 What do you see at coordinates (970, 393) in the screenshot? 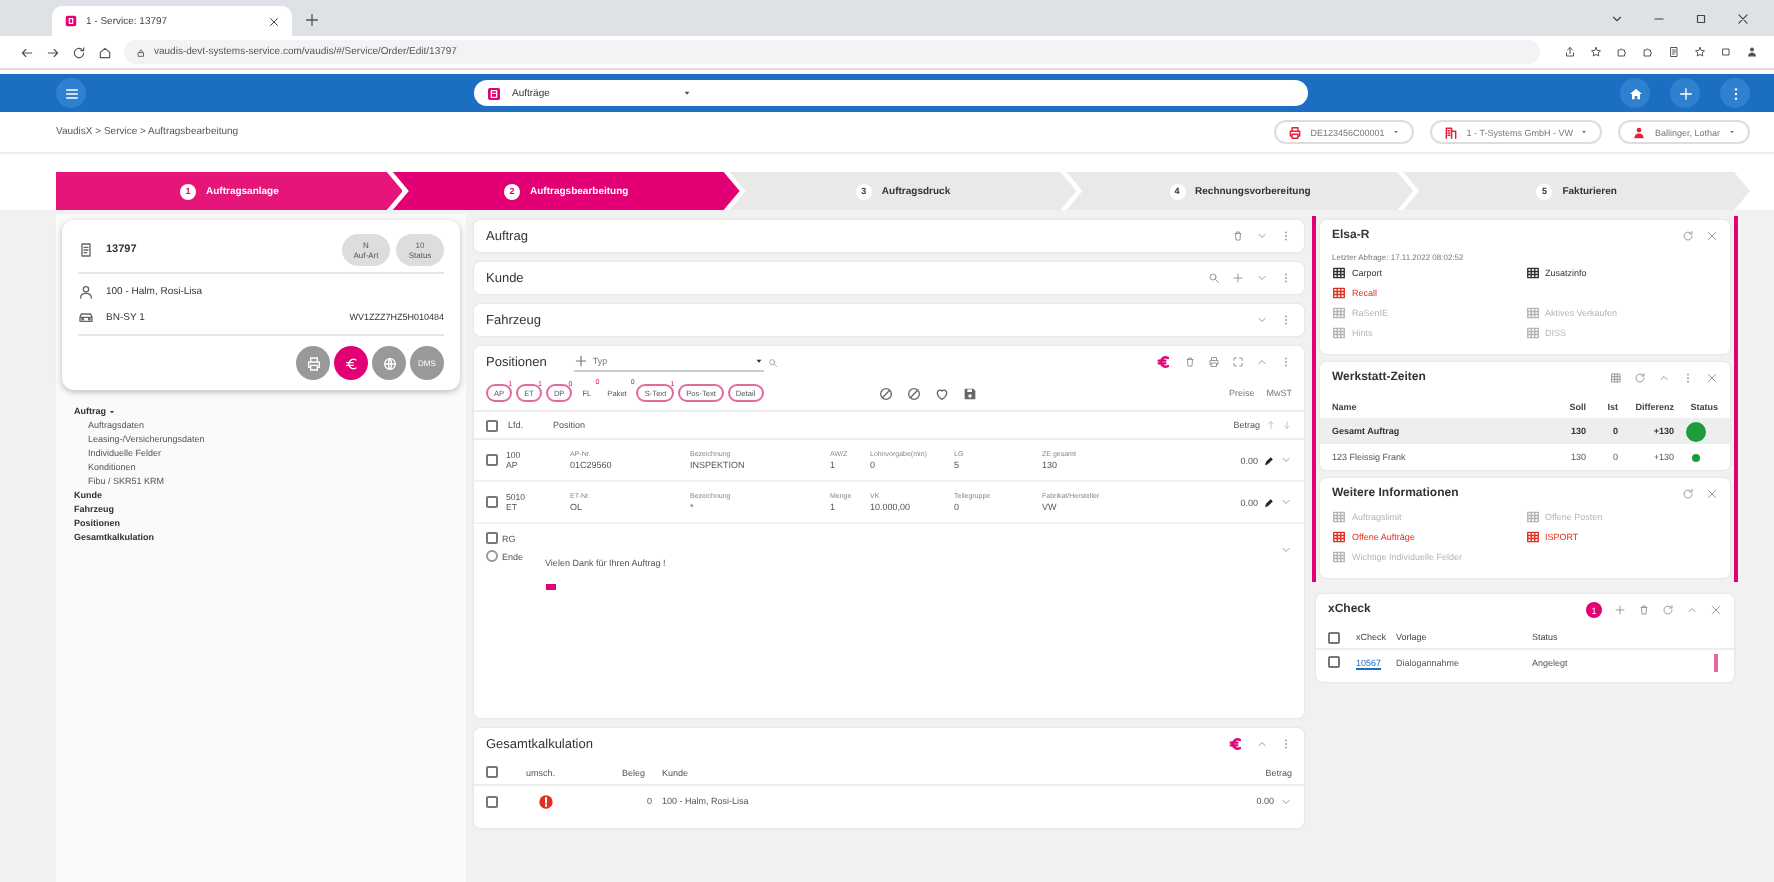
I see `save-icon` at bounding box center [970, 393].